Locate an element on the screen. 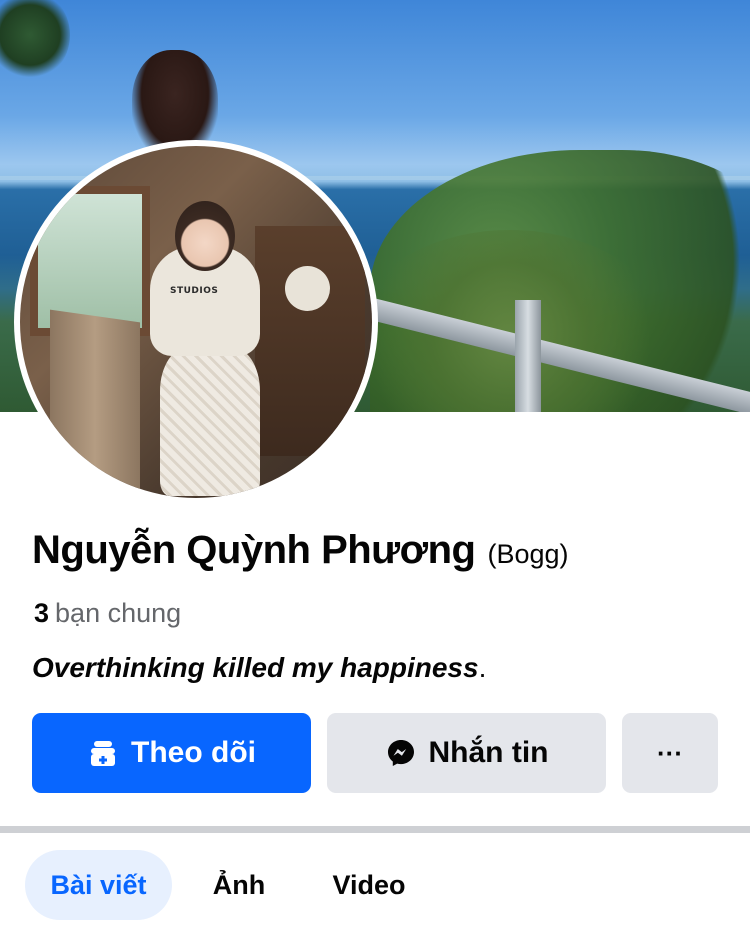 The width and height of the screenshot is (750, 952). bio-text: Overthinking killed my happiness is located at coordinates (255, 667).